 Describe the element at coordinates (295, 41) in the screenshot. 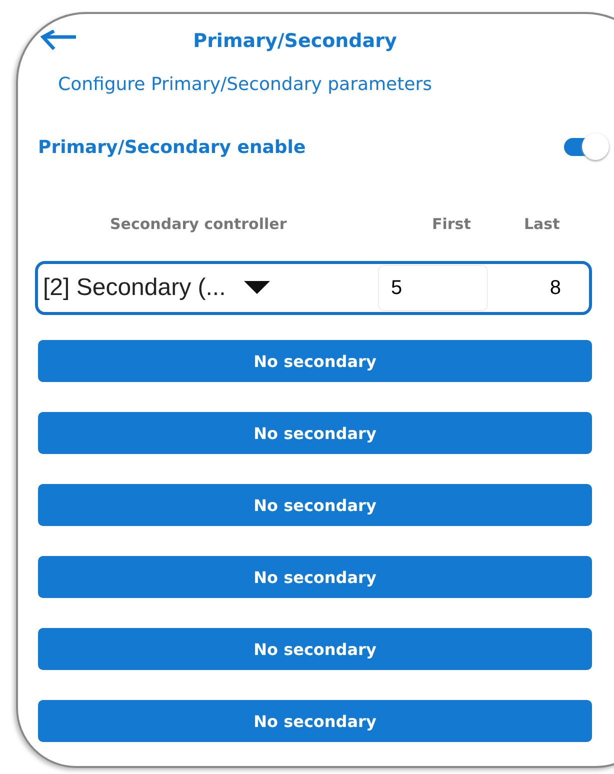

I see `screen-title: Primary/Secondary` at that location.